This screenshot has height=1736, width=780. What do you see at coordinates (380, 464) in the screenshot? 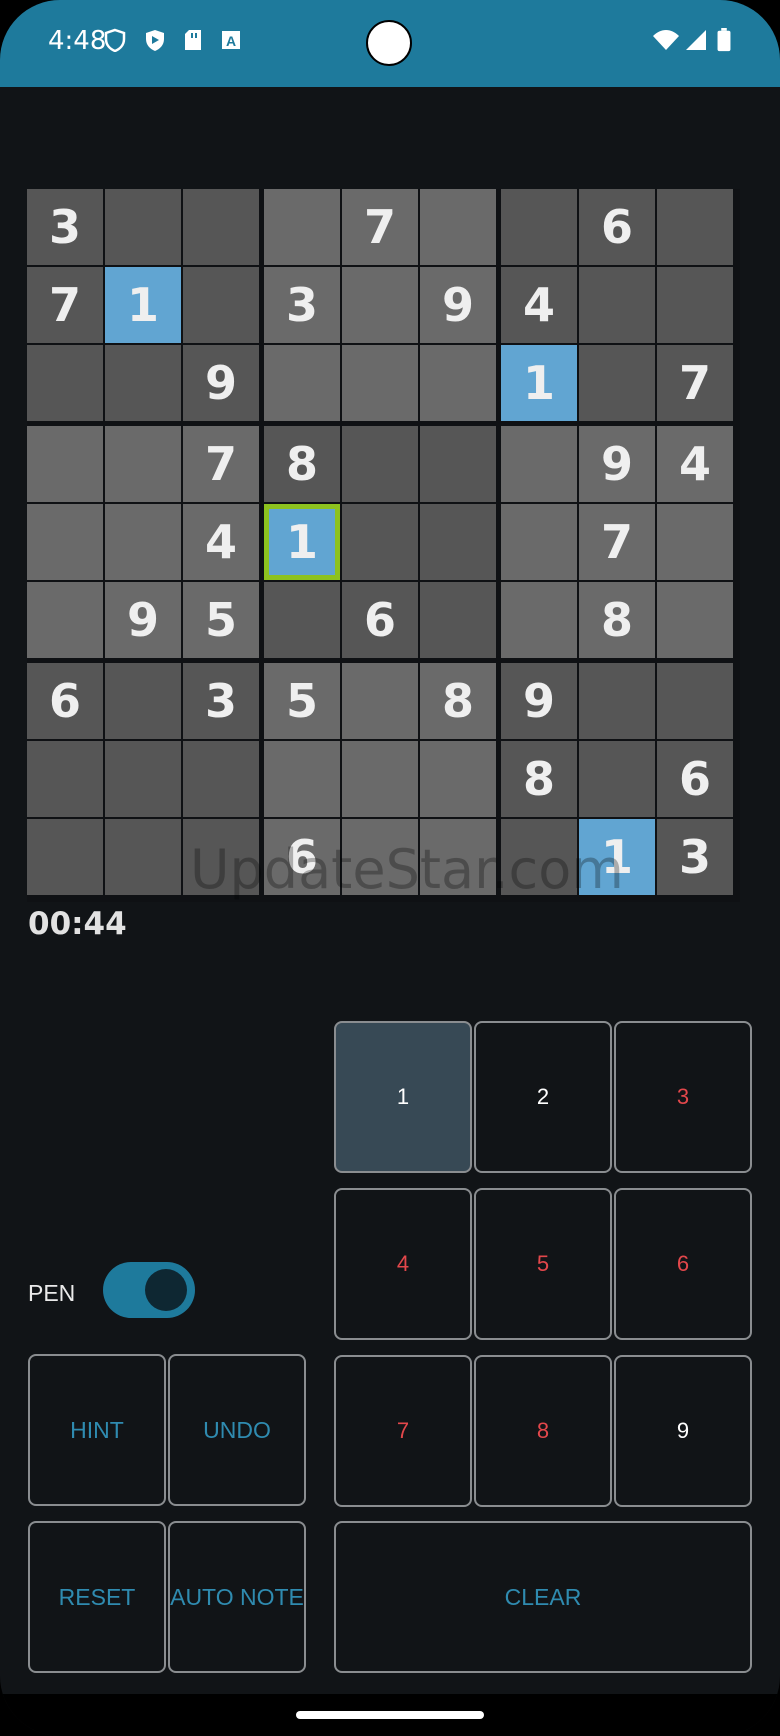
I see `board-cell-r4-c5` at bounding box center [380, 464].